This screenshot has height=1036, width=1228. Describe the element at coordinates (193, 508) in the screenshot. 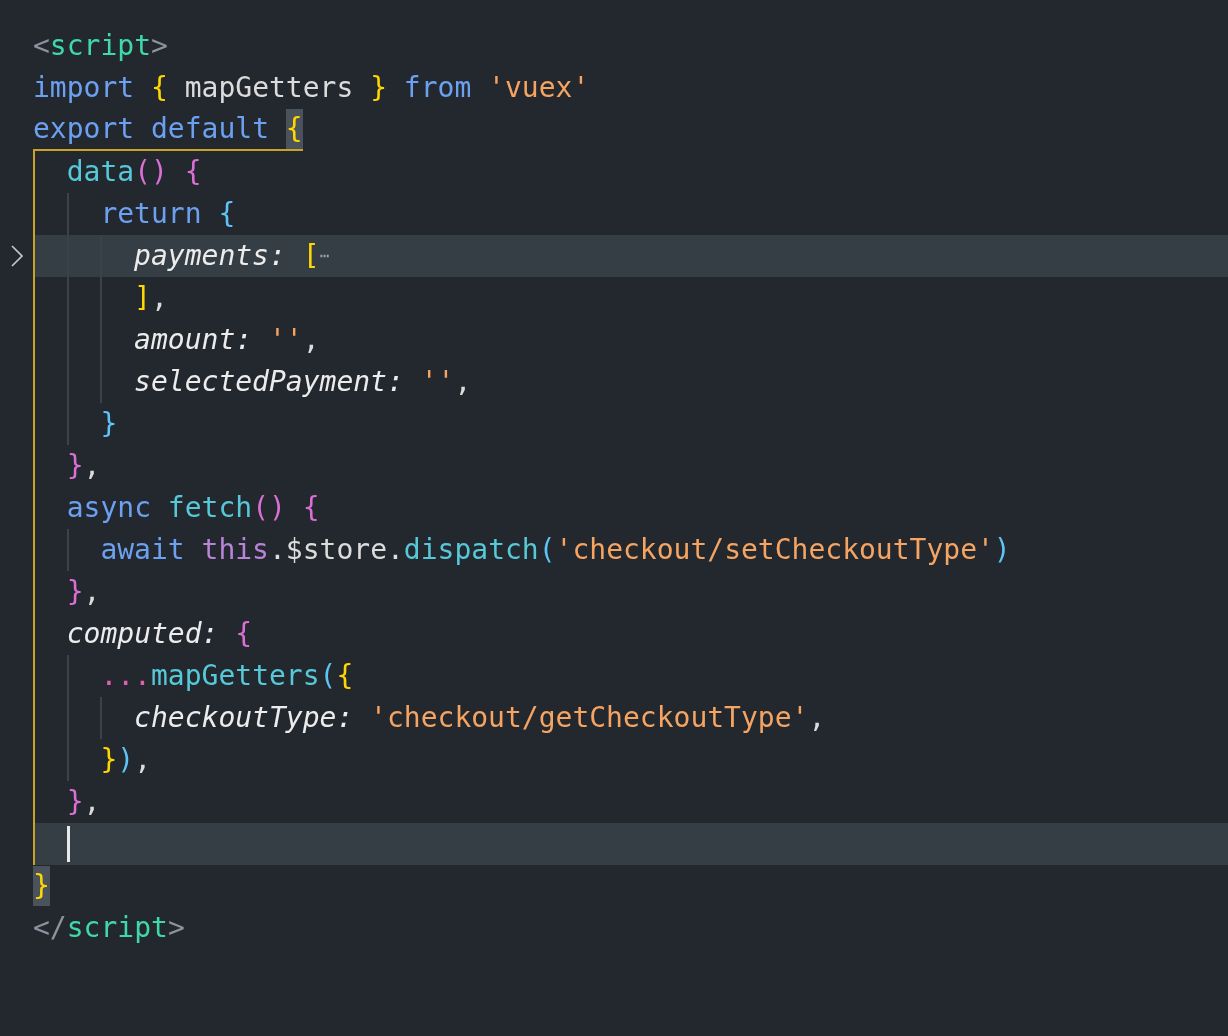

I see `code-line: async fetch() {` at that location.